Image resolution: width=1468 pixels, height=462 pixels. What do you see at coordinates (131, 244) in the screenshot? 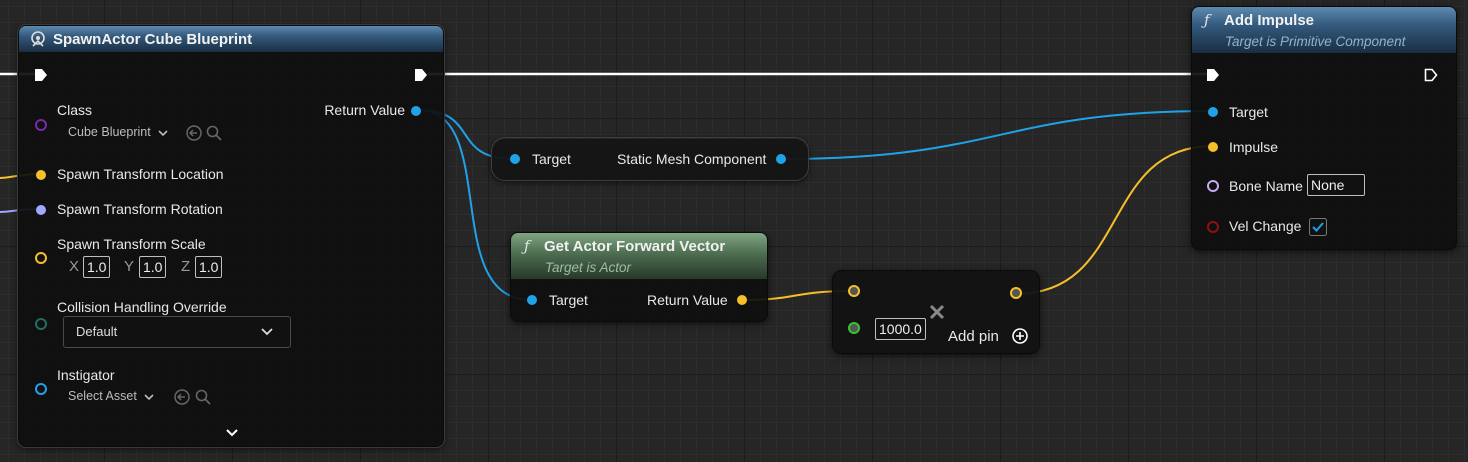
I see `spawn-scale-label: Spawn Transform Scale` at bounding box center [131, 244].